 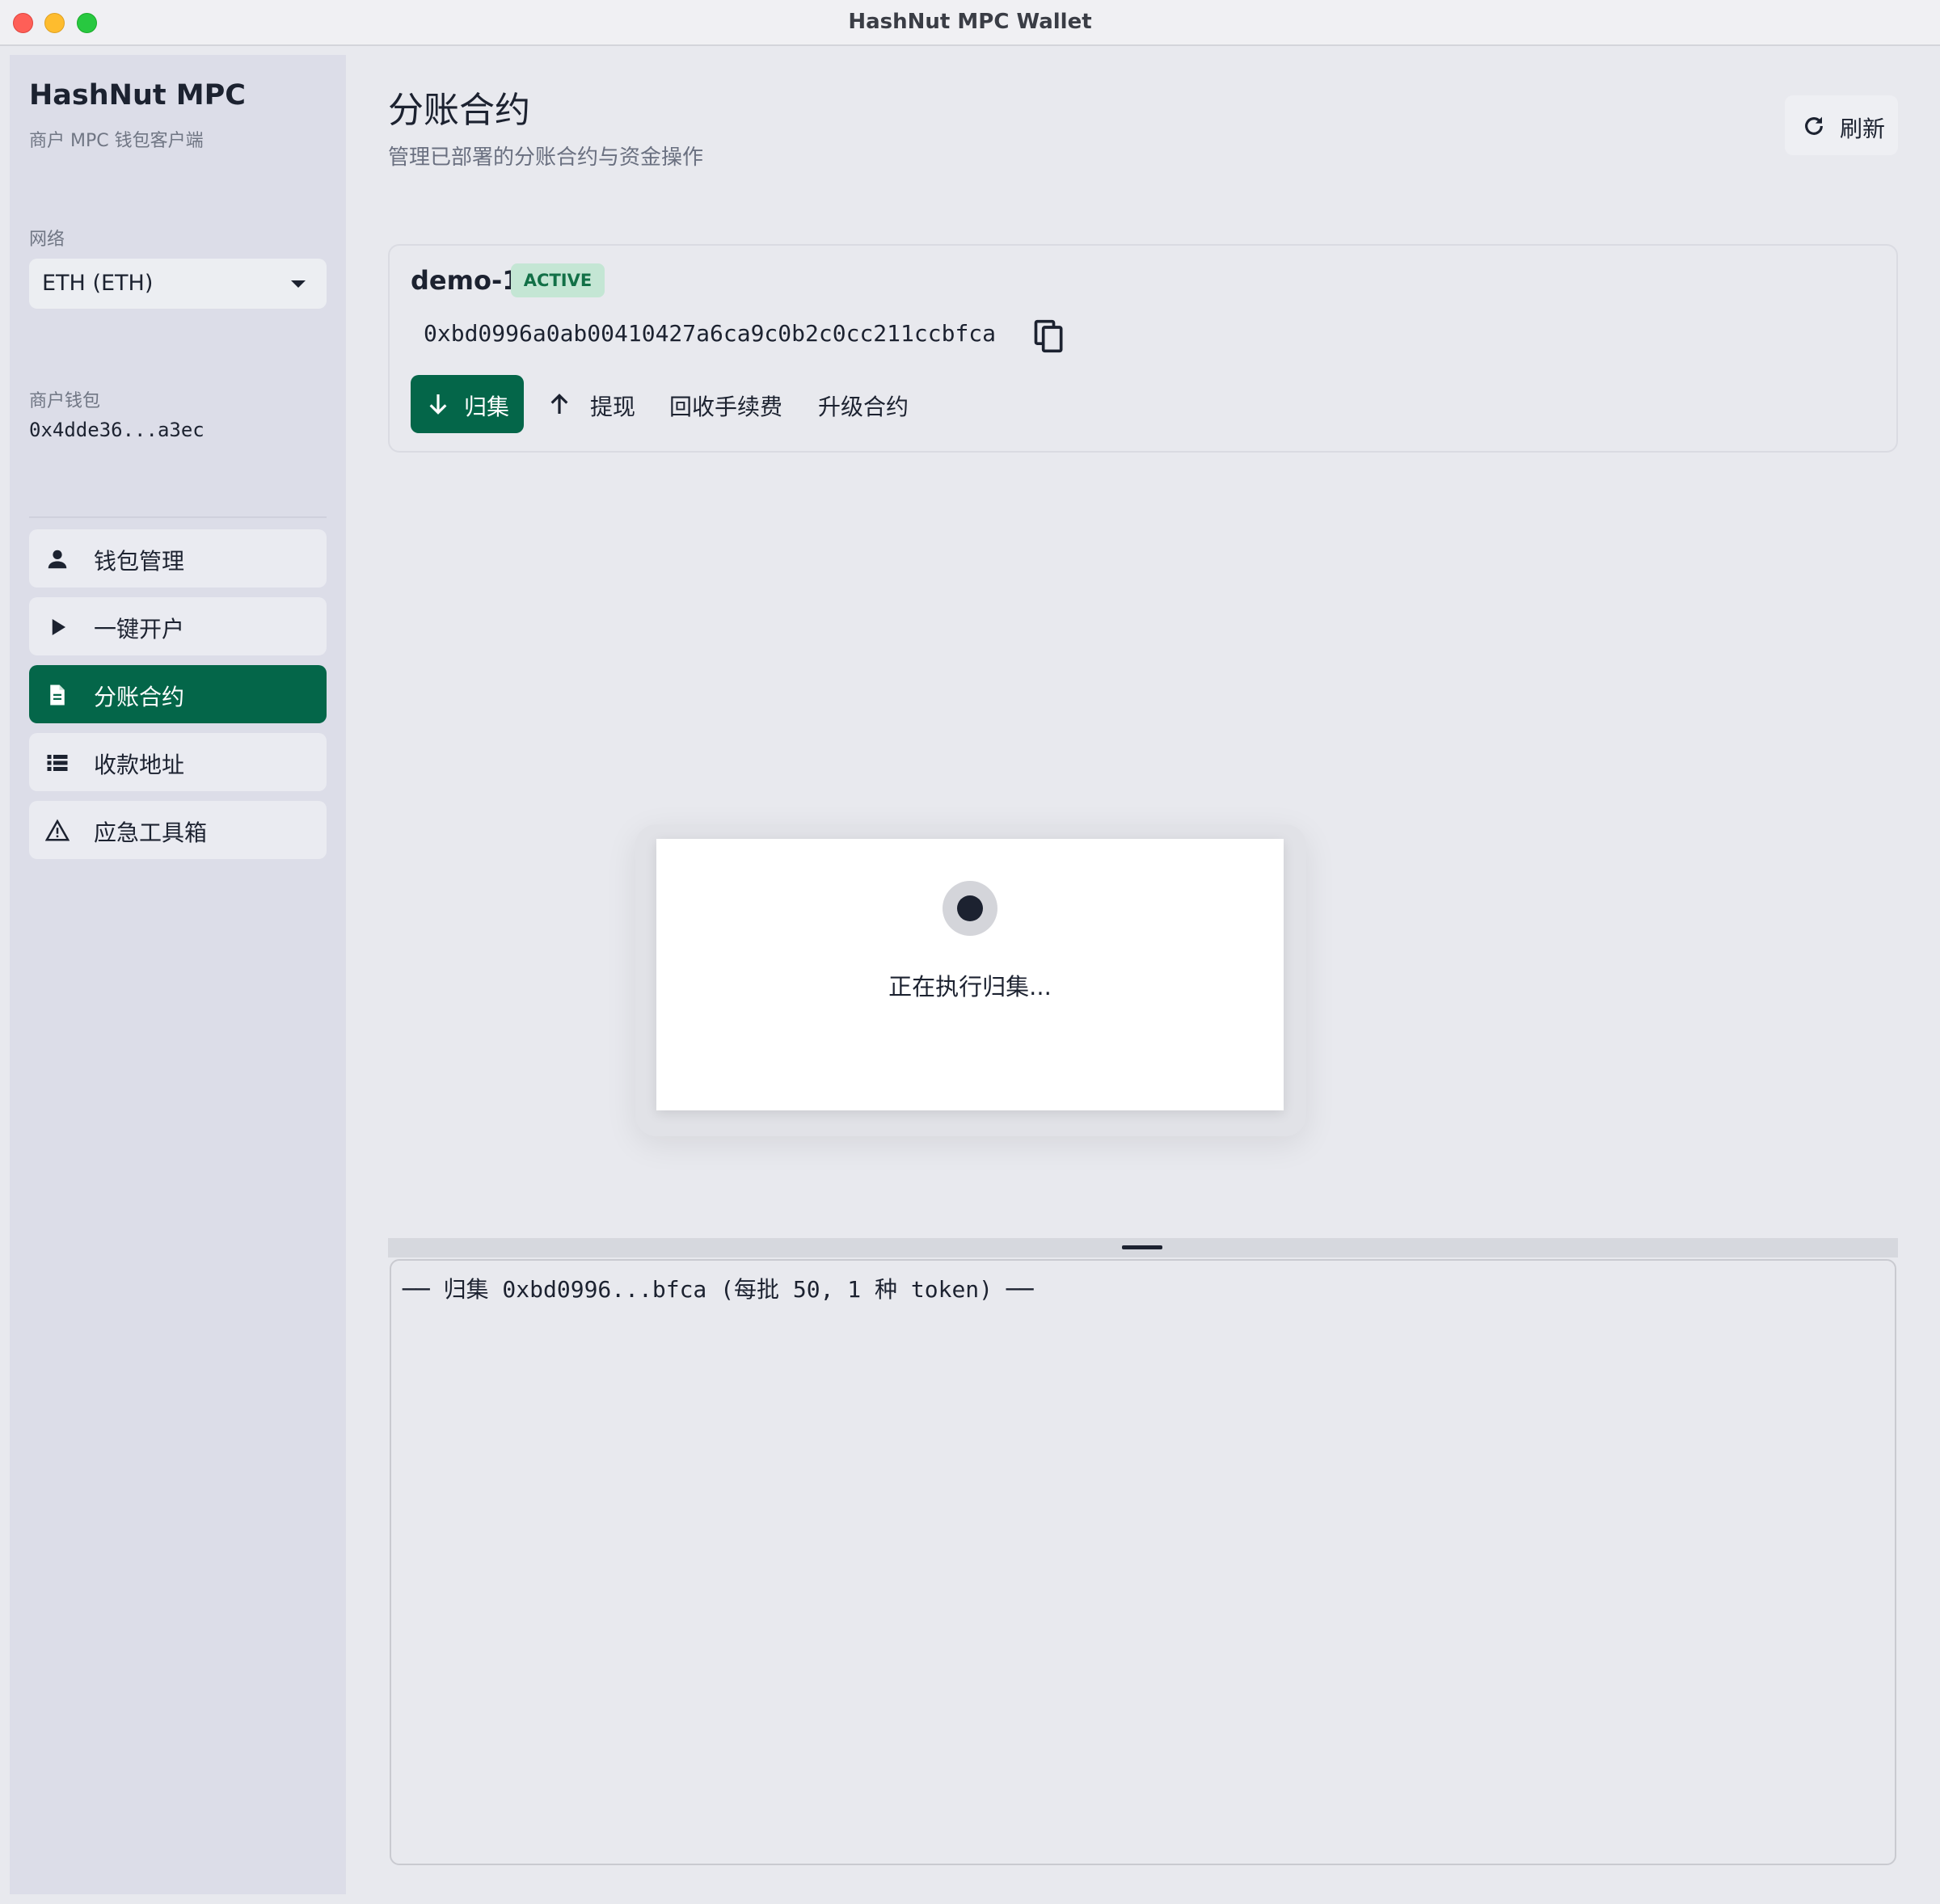 I want to click on sidebar-item-receiving-address: 收款地址, so click(x=178, y=762).